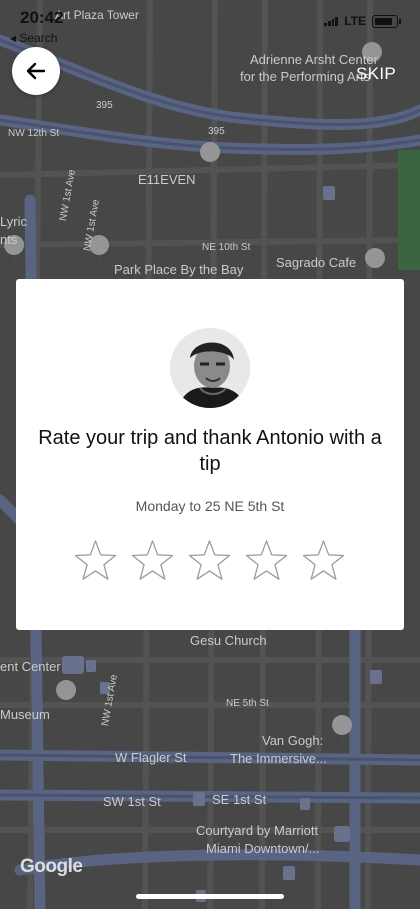  What do you see at coordinates (210, 896) in the screenshot?
I see `home-indicator` at bounding box center [210, 896].